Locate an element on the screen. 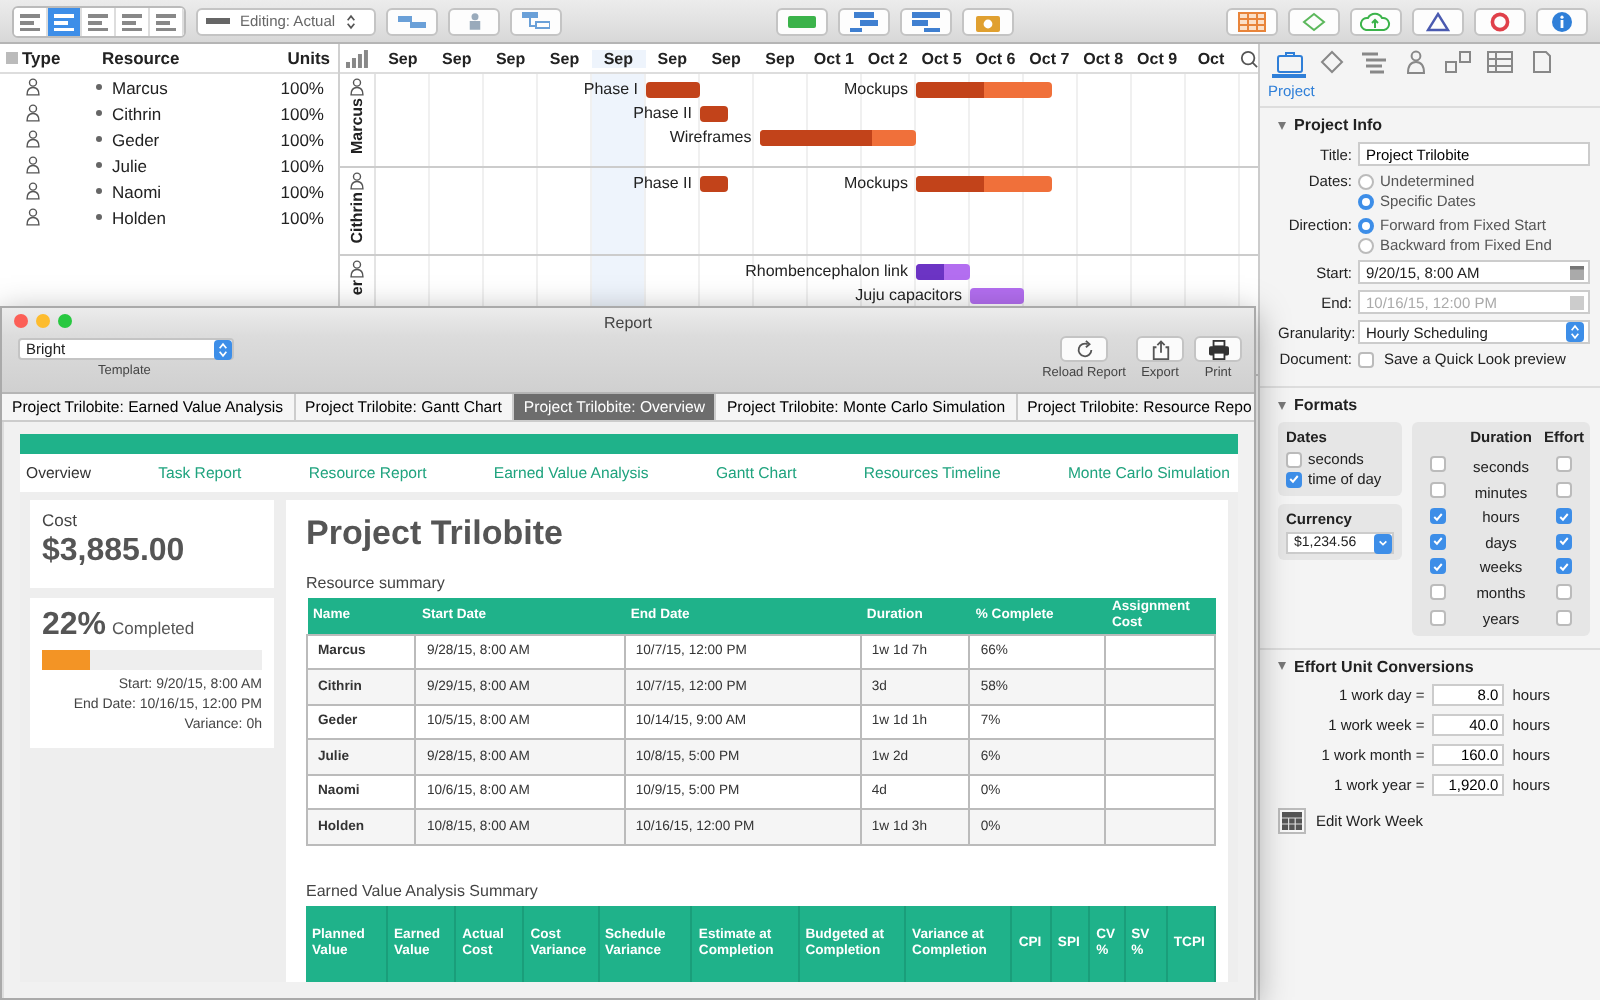 This screenshot has width=1600, height=1000. info-icon is located at coordinates (1562, 21).